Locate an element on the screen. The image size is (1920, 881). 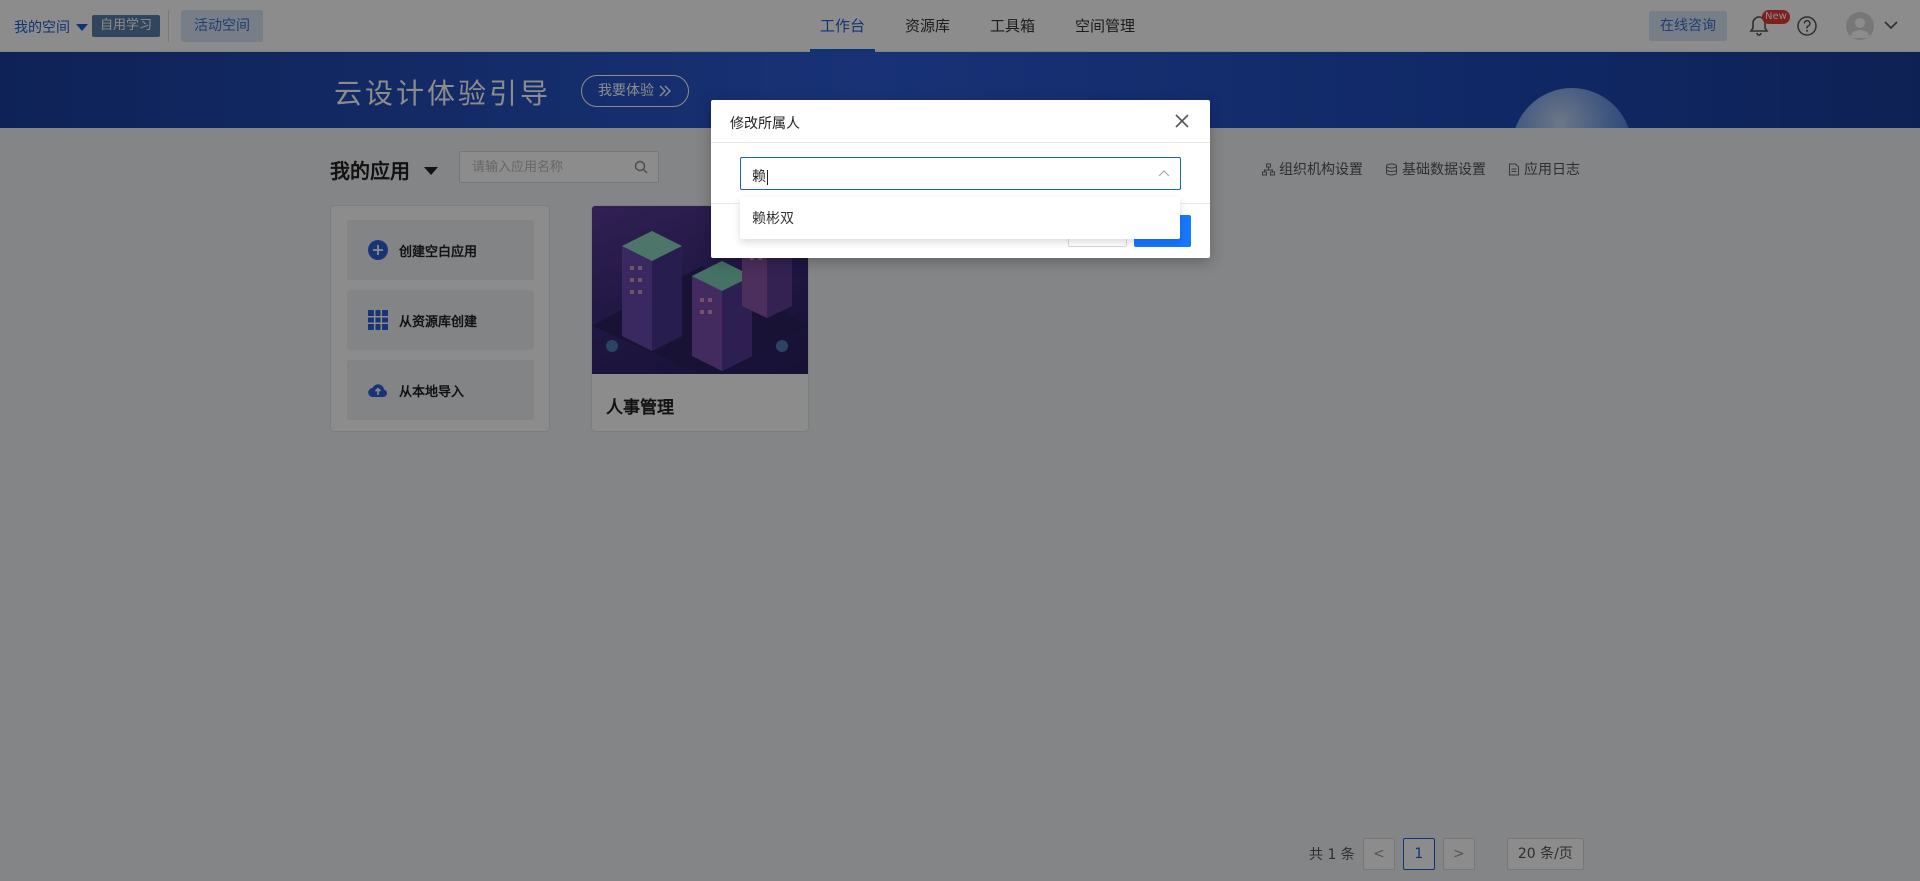
chevron-up-icon is located at coordinates (1164, 174).